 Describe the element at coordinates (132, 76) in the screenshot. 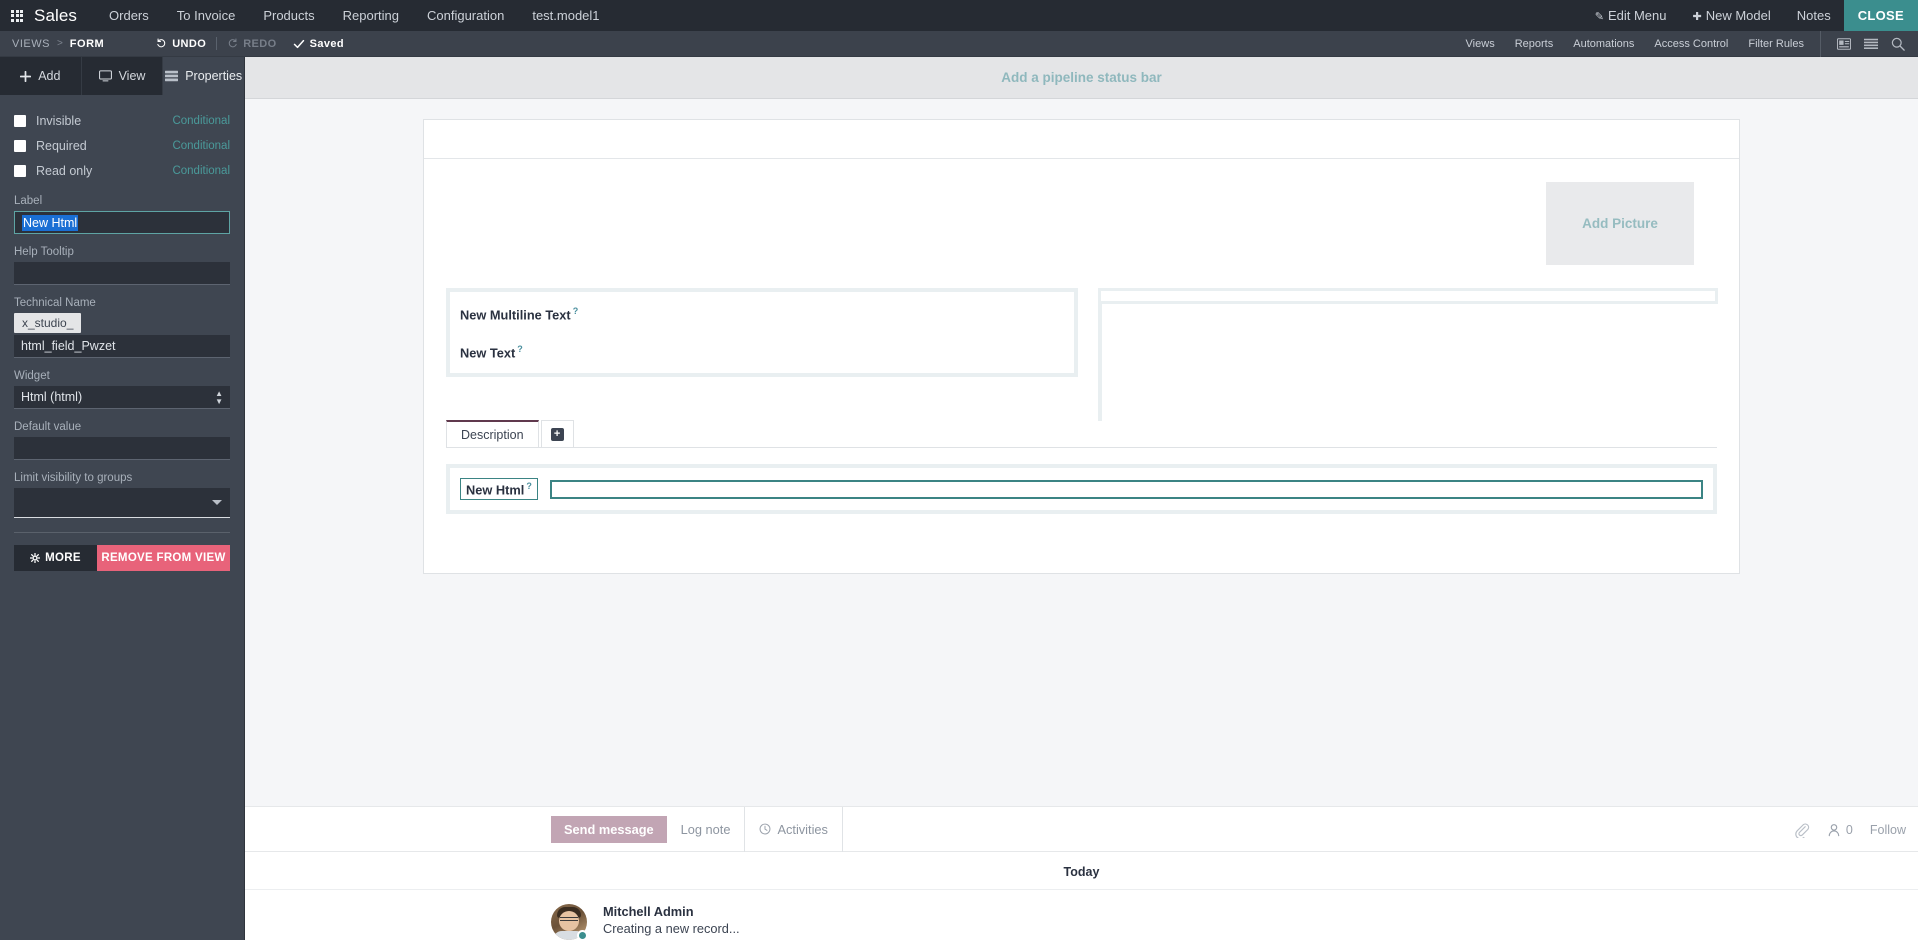

I see `sidebar-tab-view-label: View` at that location.